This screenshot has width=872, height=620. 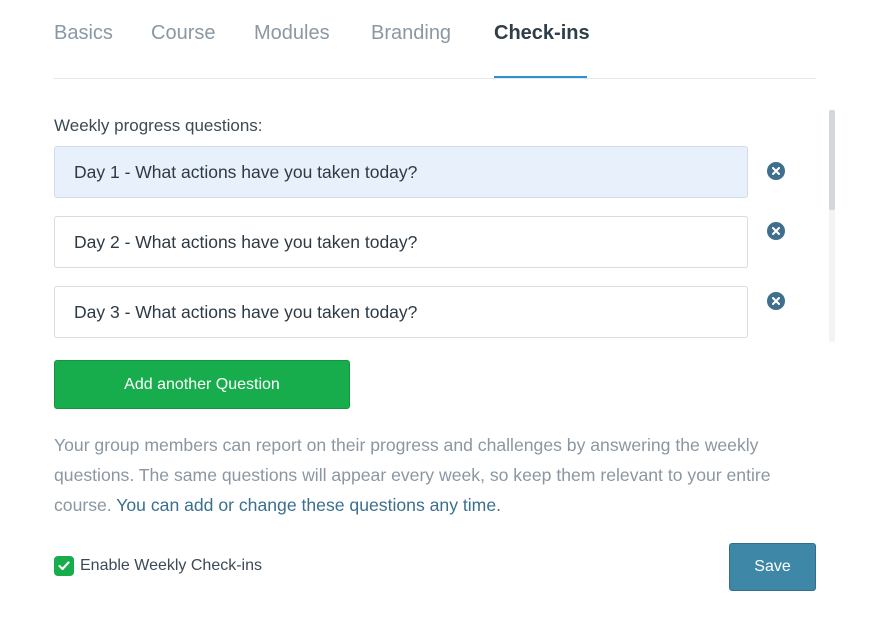 What do you see at coordinates (202, 384) in the screenshot?
I see `add-question-button: Add another Question` at bounding box center [202, 384].